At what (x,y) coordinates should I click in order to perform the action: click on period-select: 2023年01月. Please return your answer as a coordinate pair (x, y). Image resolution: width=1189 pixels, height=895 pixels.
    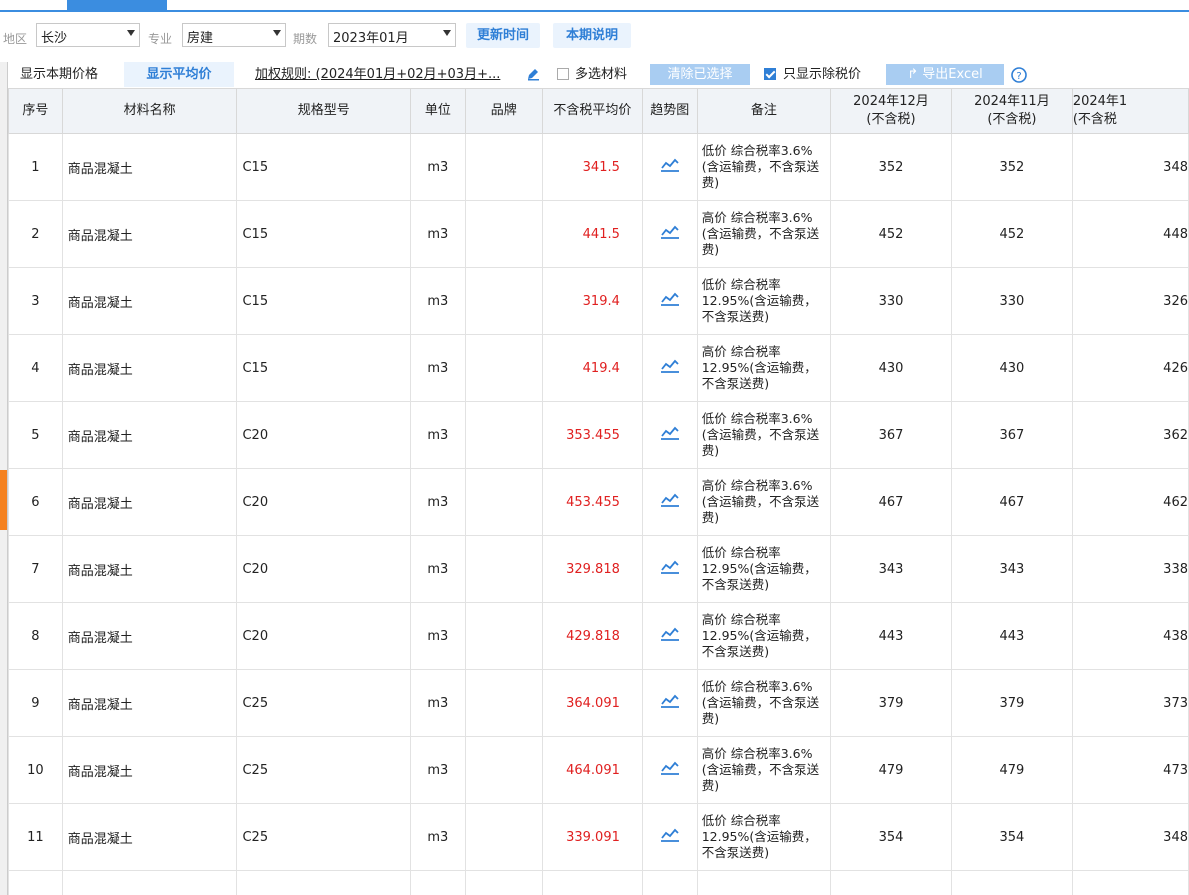
    Looking at the image, I should click on (392, 35).